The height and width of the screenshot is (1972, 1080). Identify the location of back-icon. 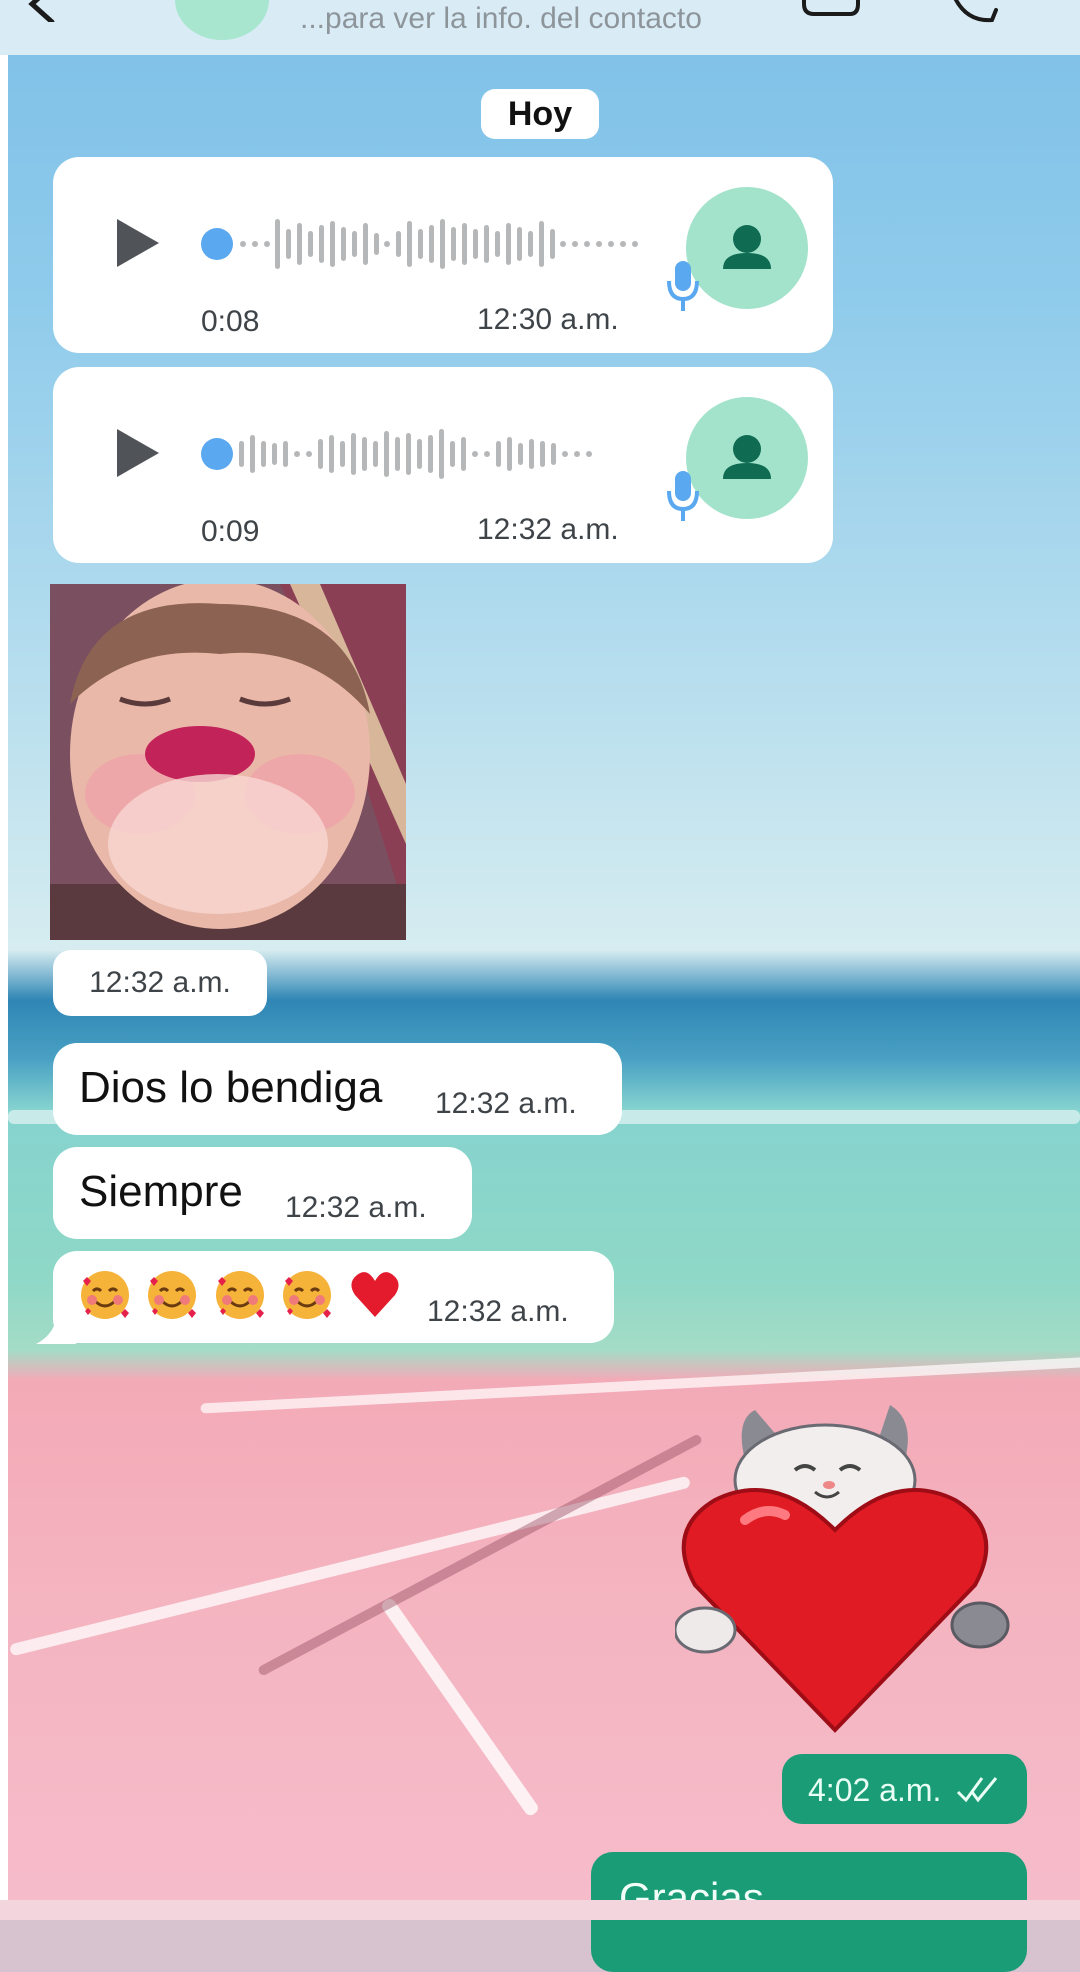
(42, 11).